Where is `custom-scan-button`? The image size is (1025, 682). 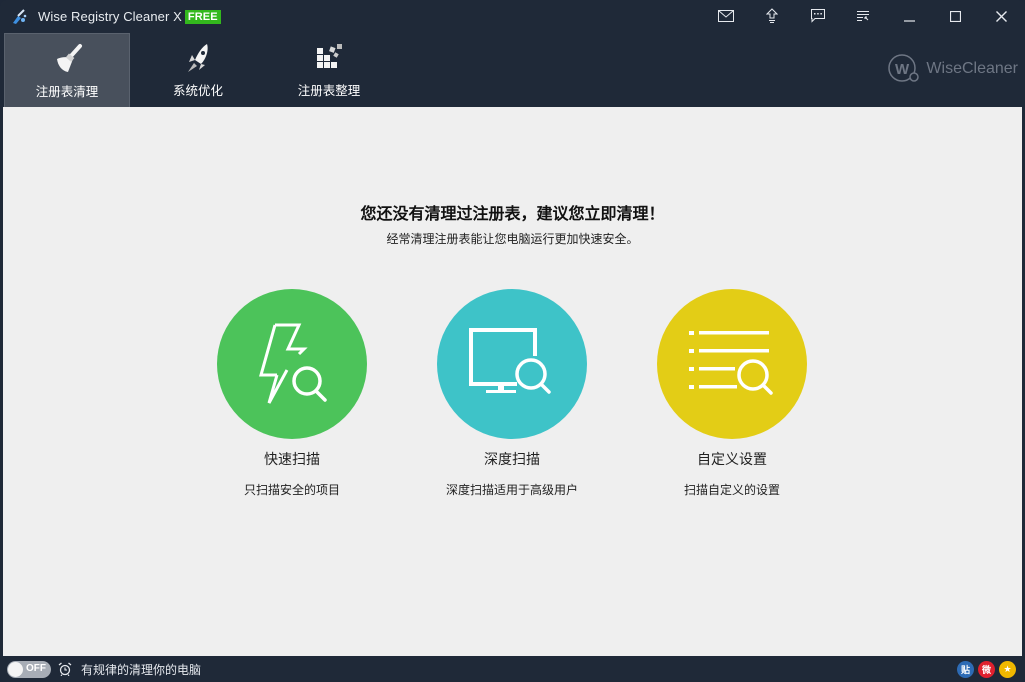 custom-scan-button is located at coordinates (732, 364).